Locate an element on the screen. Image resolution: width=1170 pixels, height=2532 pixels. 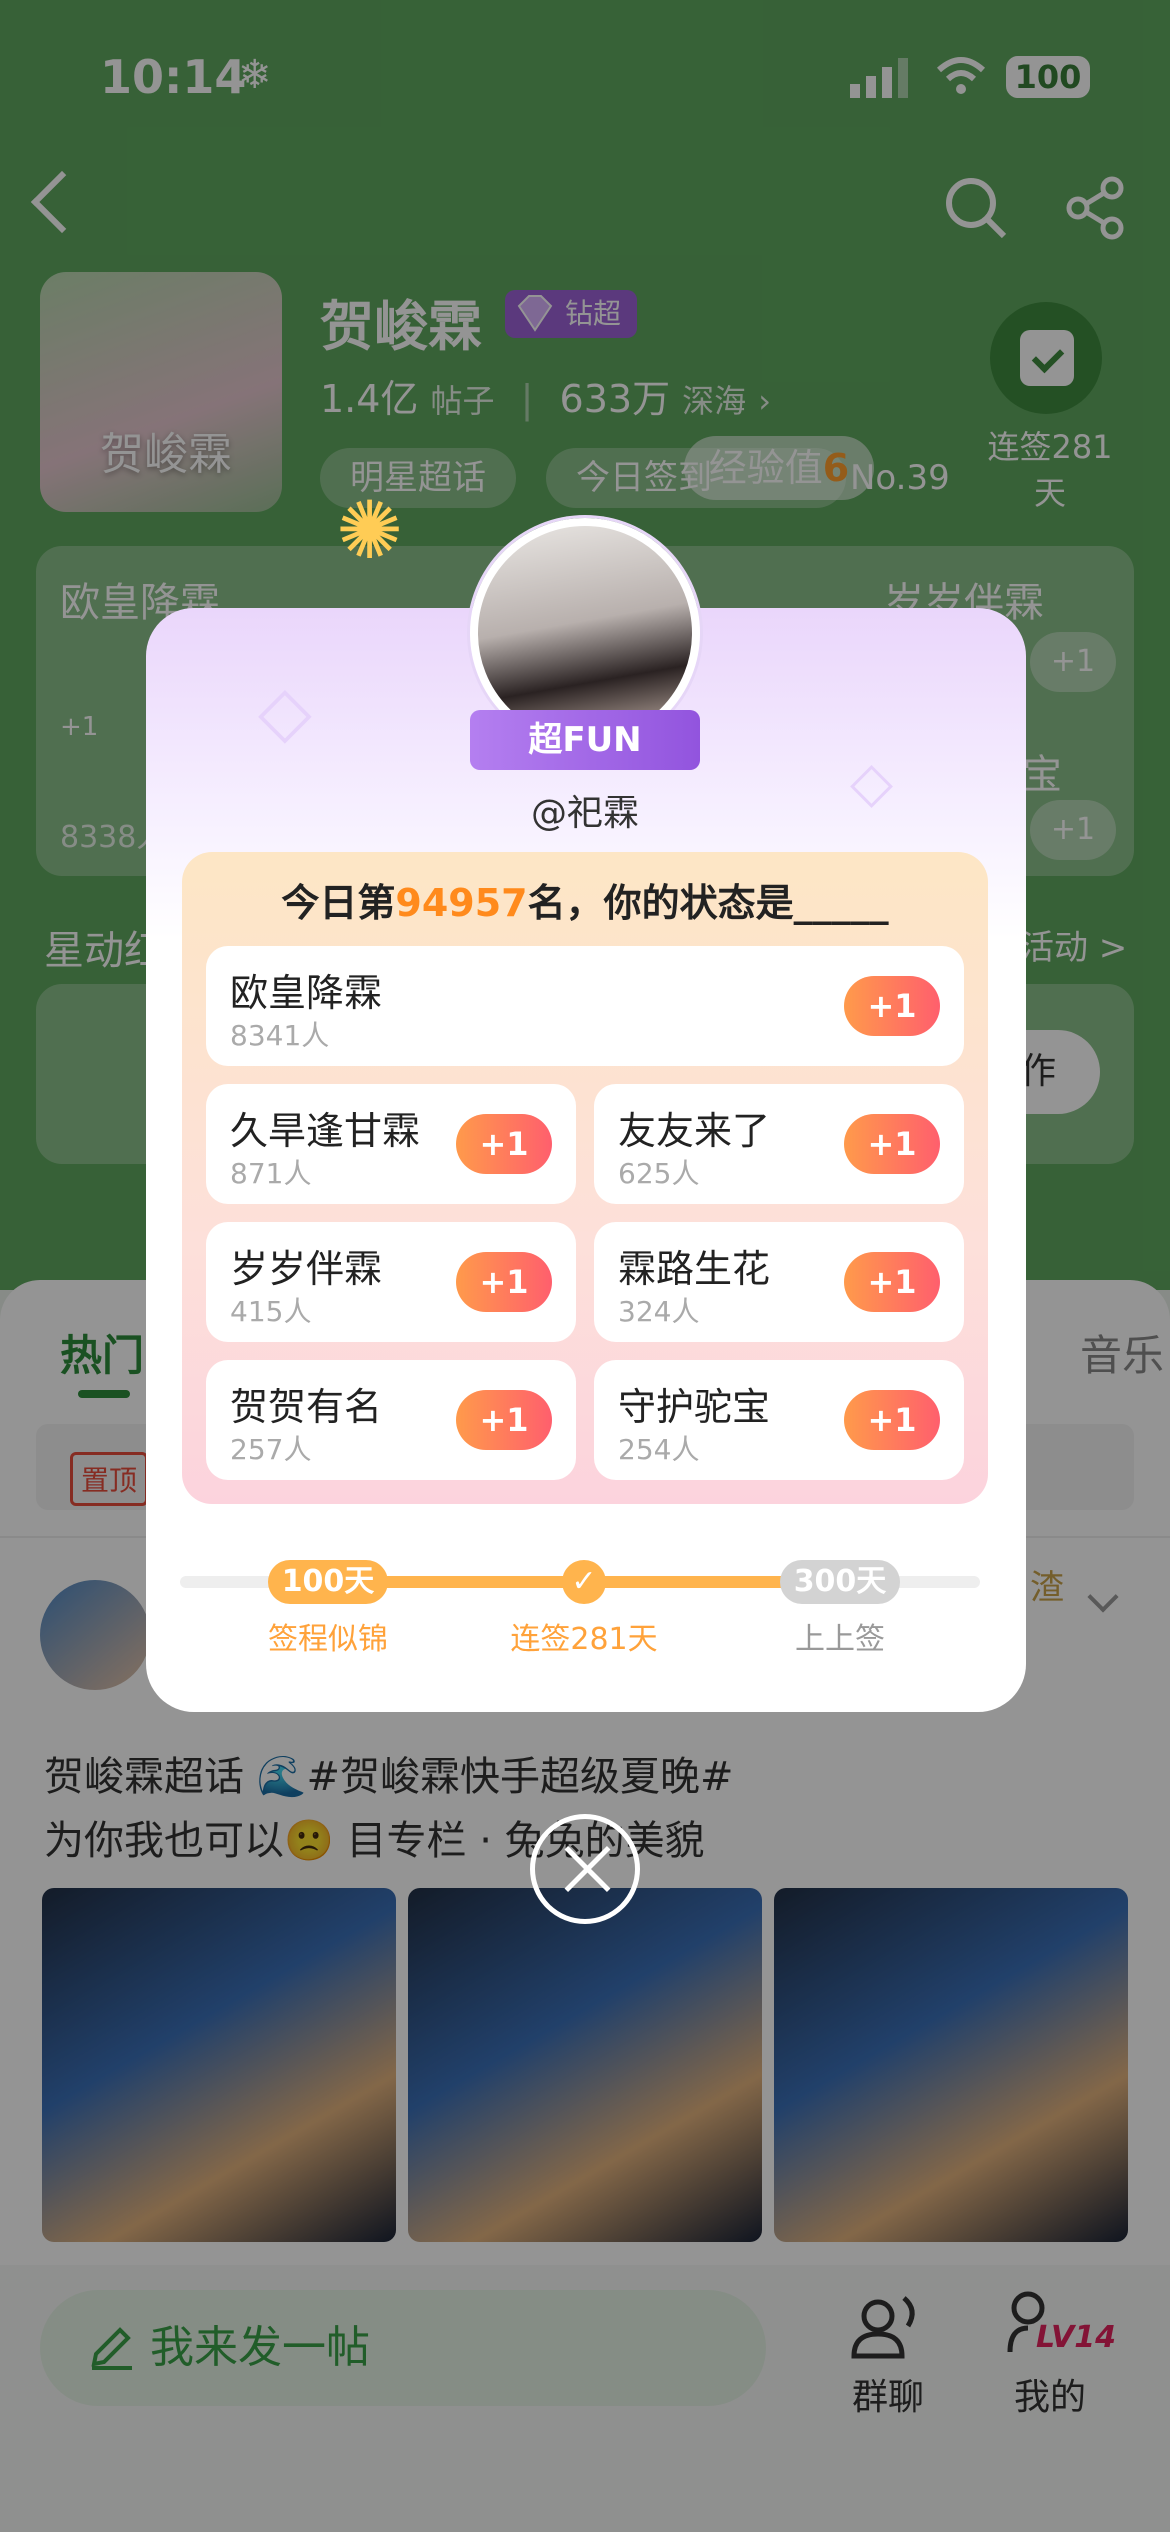
option-count: 254人 is located at coordinates (659, 1449).